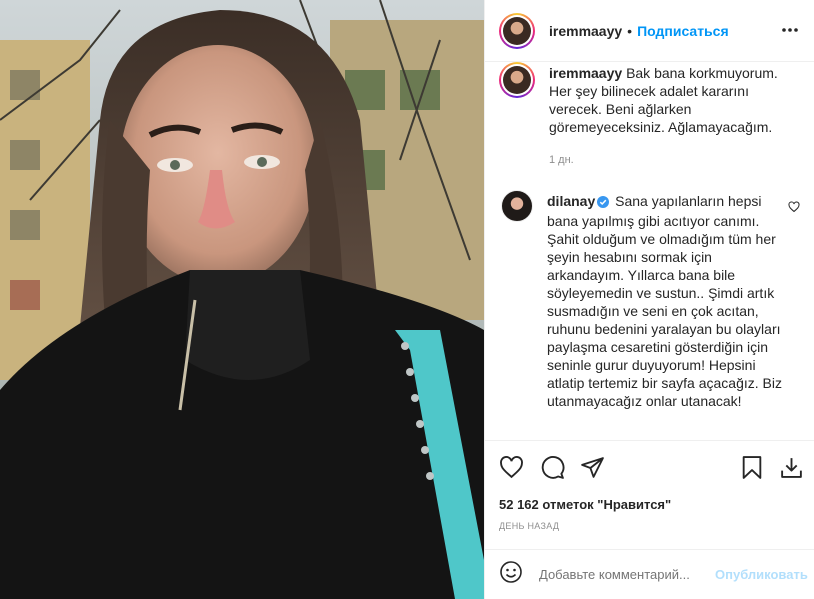 The height and width of the screenshot is (599, 814). I want to click on verified-badge-icon, so click(603, 203).